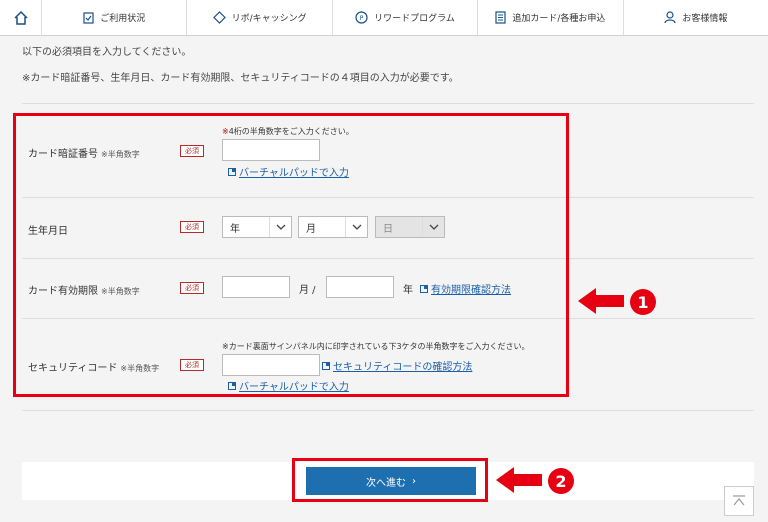 This screenshot has width=768, height=522. Describe the element at coordinates (107, 52) in the screenshot. I see `intro-line-1: 以下の必須項目を入力してください。` at that location.